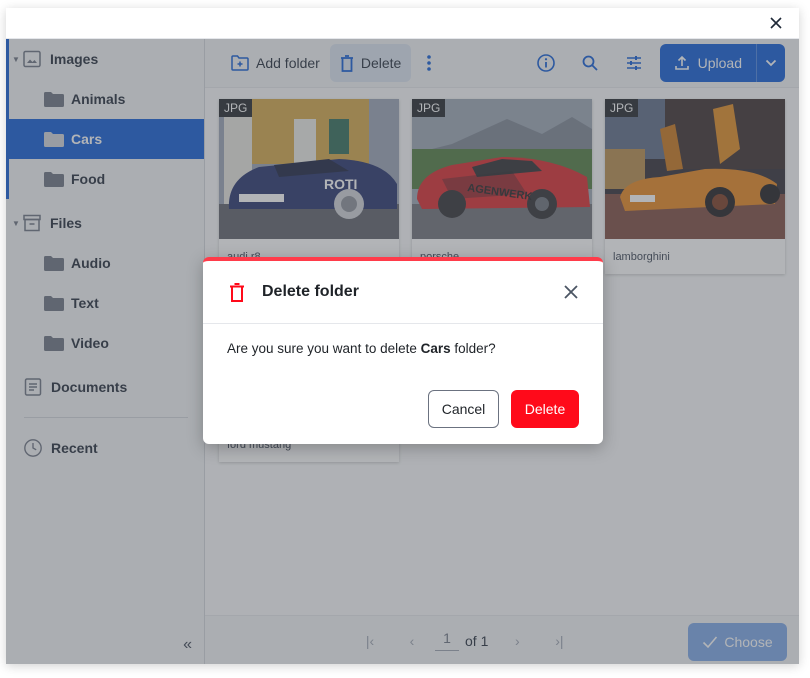 This screenshot has width=810, height=678. Describe the element at coordinates (503, 409) in the screenshot. I see `dialog-actions: Cancel Delete` at that location.